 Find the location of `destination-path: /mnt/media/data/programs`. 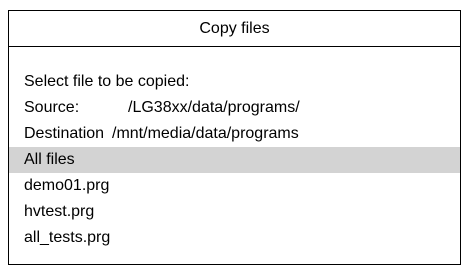

destination-path: /mnt/media/data/programs is located at coordinates (205, 133).